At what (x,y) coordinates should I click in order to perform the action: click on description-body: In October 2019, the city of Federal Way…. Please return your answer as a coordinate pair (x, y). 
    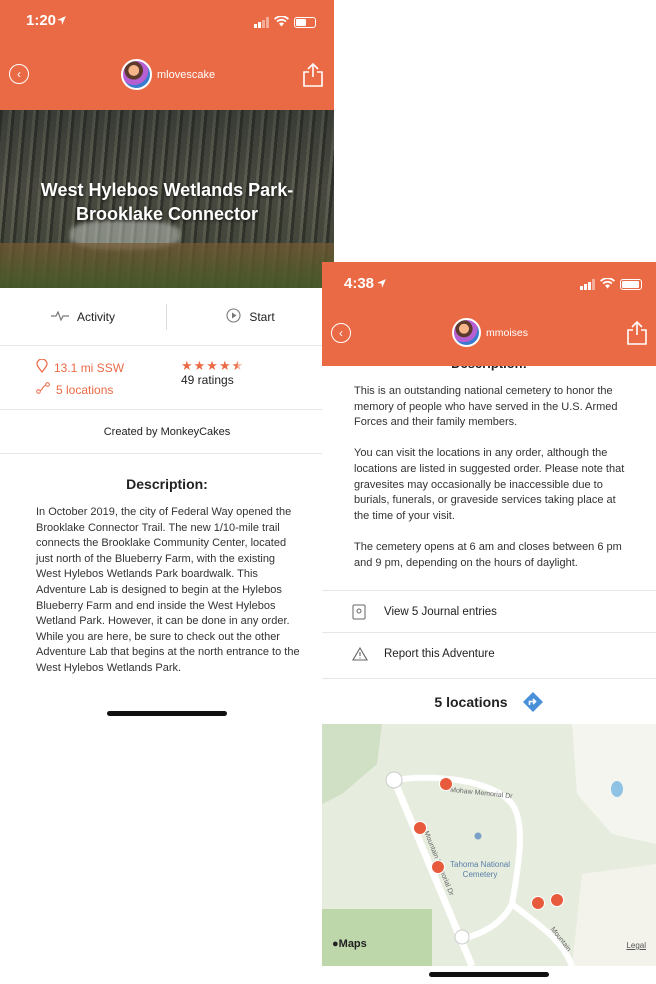
    Looking at the image, I should click on (168, 591).